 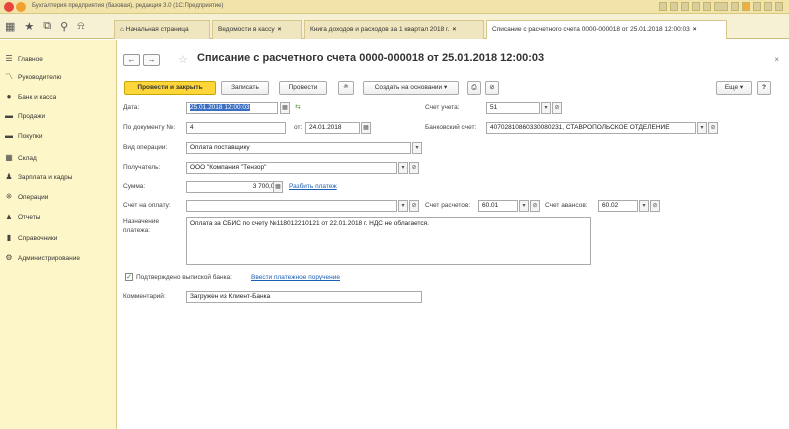 I want to click on minimize-icon, so click(x=757, y=6).